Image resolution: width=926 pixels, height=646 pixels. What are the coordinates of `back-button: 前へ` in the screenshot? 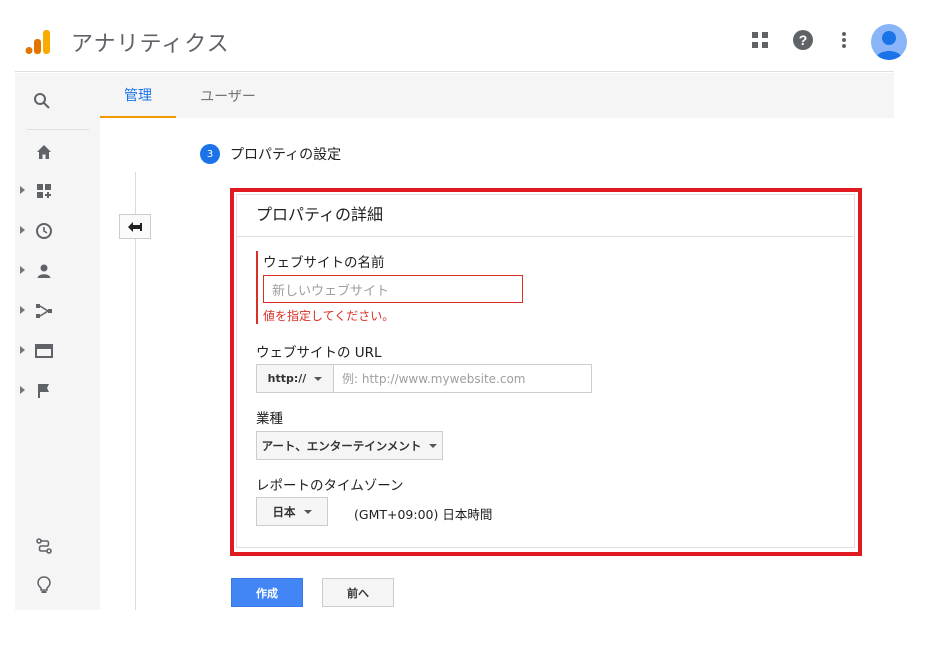 It's located at (358, 592).